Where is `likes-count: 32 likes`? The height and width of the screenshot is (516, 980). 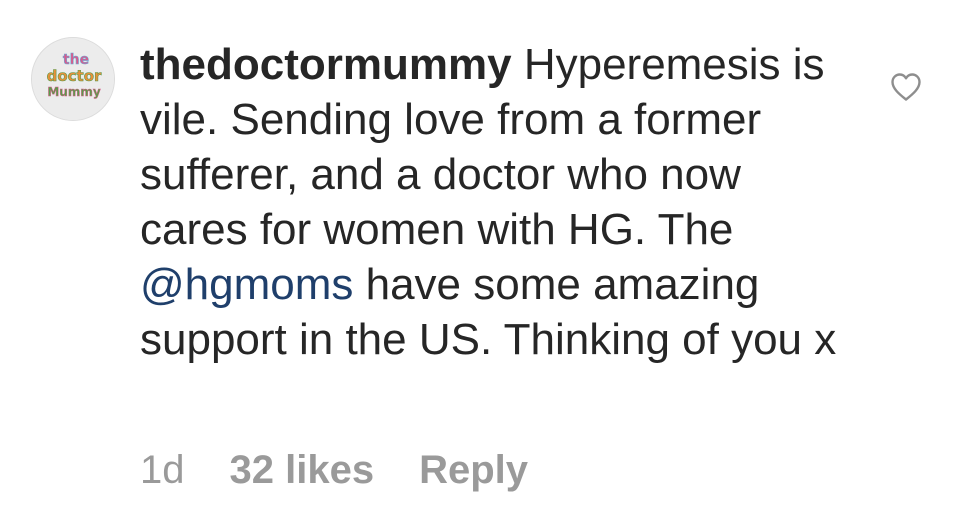 likes-count: 32 likes is located at coordinates (302, 470).